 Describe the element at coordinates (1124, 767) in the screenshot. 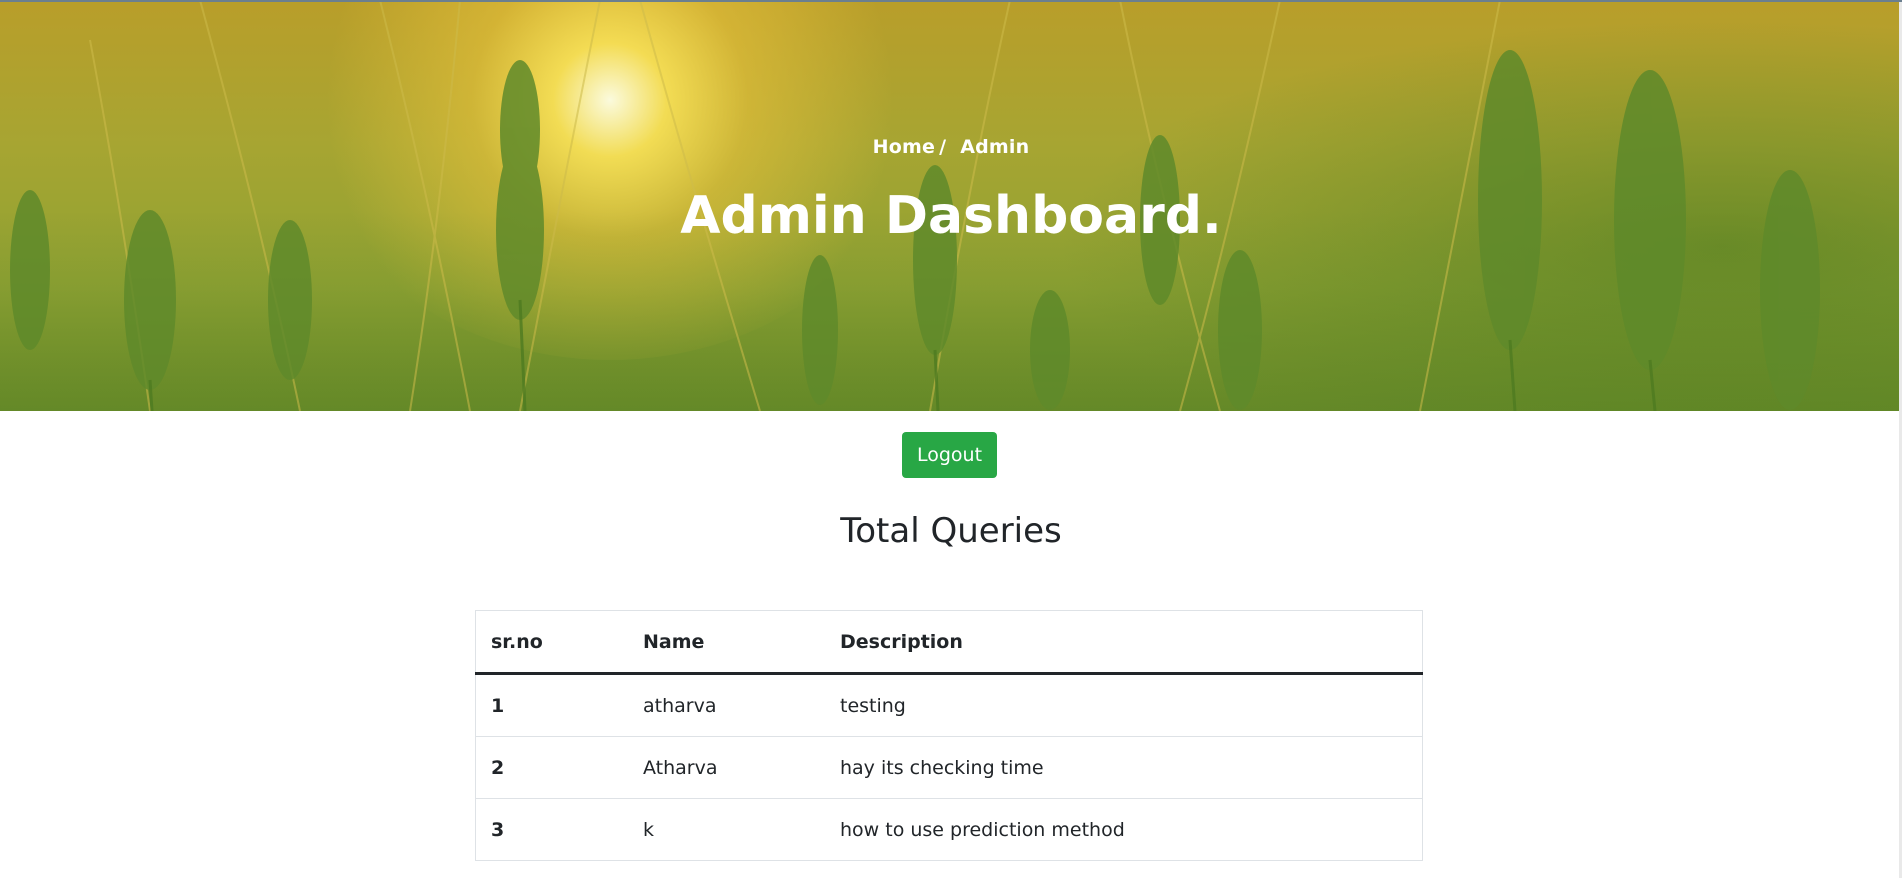

I see `cell-description: hay its checking time` at that location.